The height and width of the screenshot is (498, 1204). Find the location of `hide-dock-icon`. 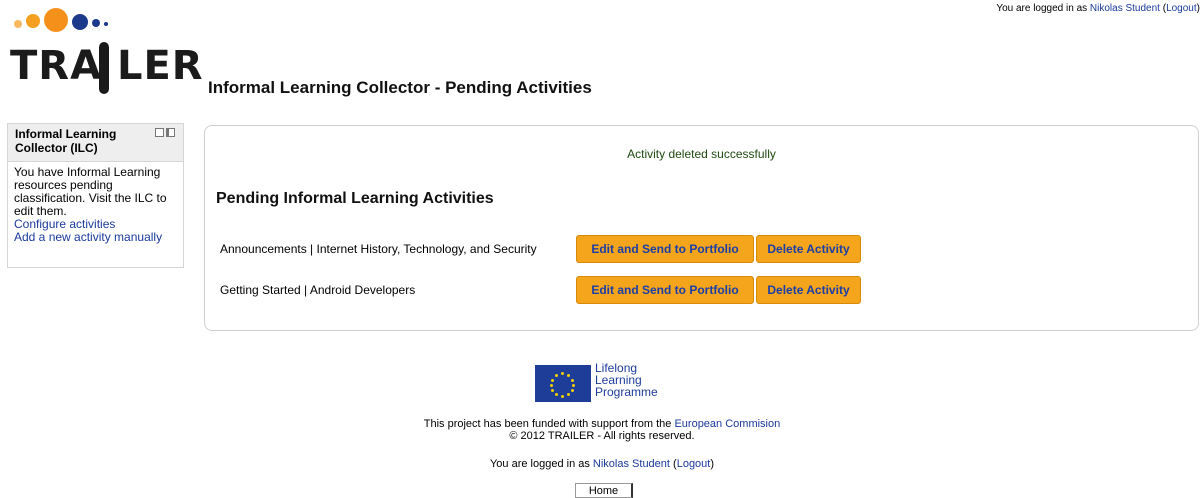

hide-dock-icon is located at coordinates (165, 132).